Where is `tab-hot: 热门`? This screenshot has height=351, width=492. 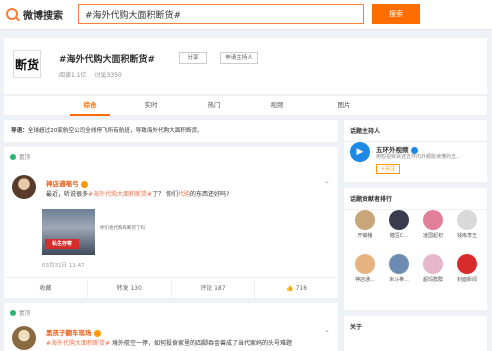
tab-hot: 热门 is located at coordinates (214, 106).